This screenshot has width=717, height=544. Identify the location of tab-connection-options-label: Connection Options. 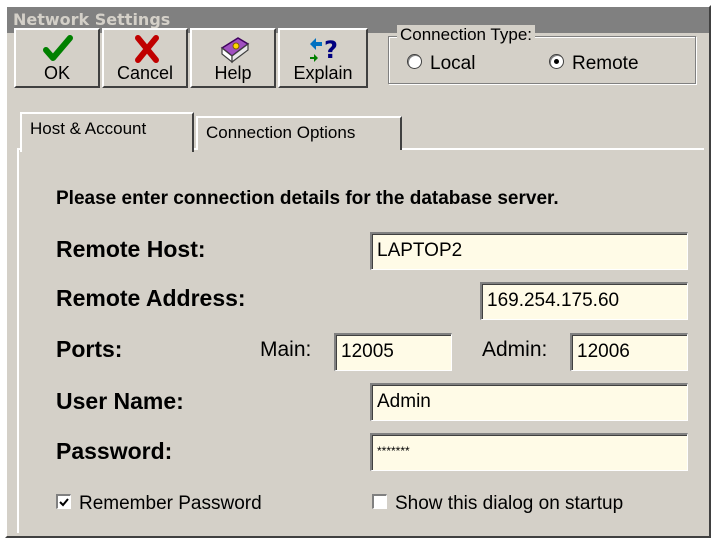
(281, 132).